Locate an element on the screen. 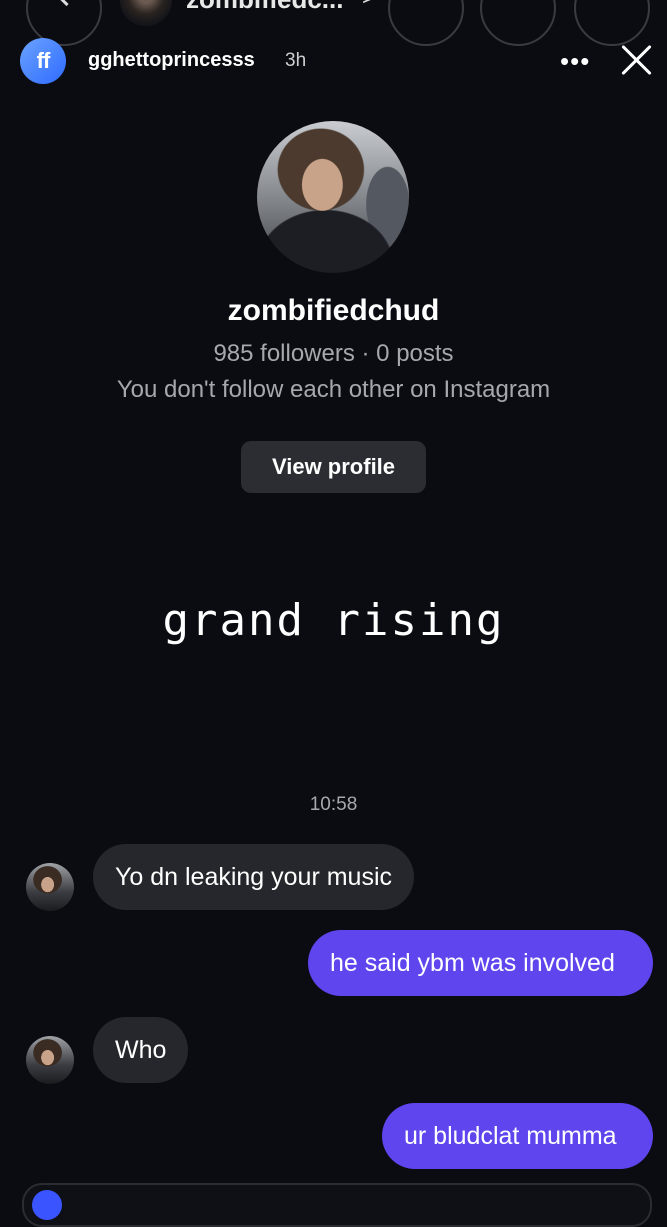 The height and width of the screenshot is (1227, 667). message-bubble-outgoing: he said ybm was involved is located at coordinates (480, 963).